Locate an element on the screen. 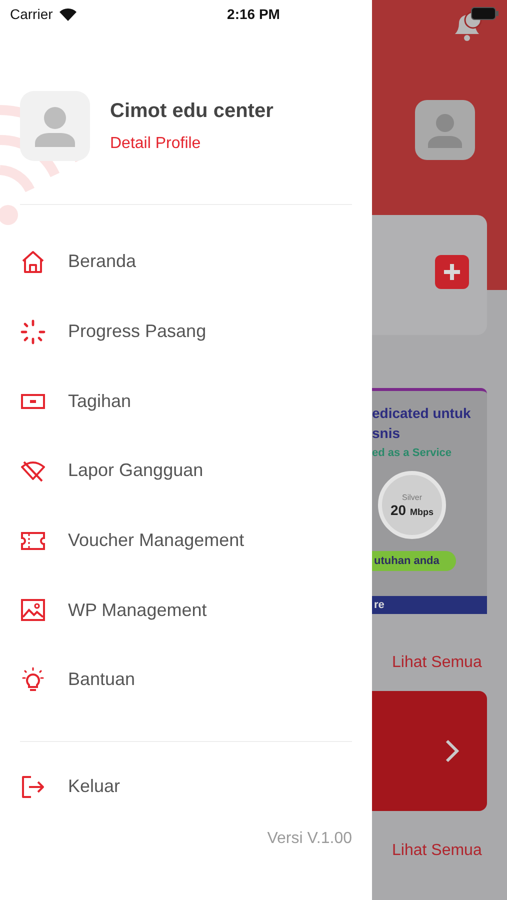 This screenshot has height=900, width=507. banner-pill: utuhan anda is located at coordinates (414, 561).